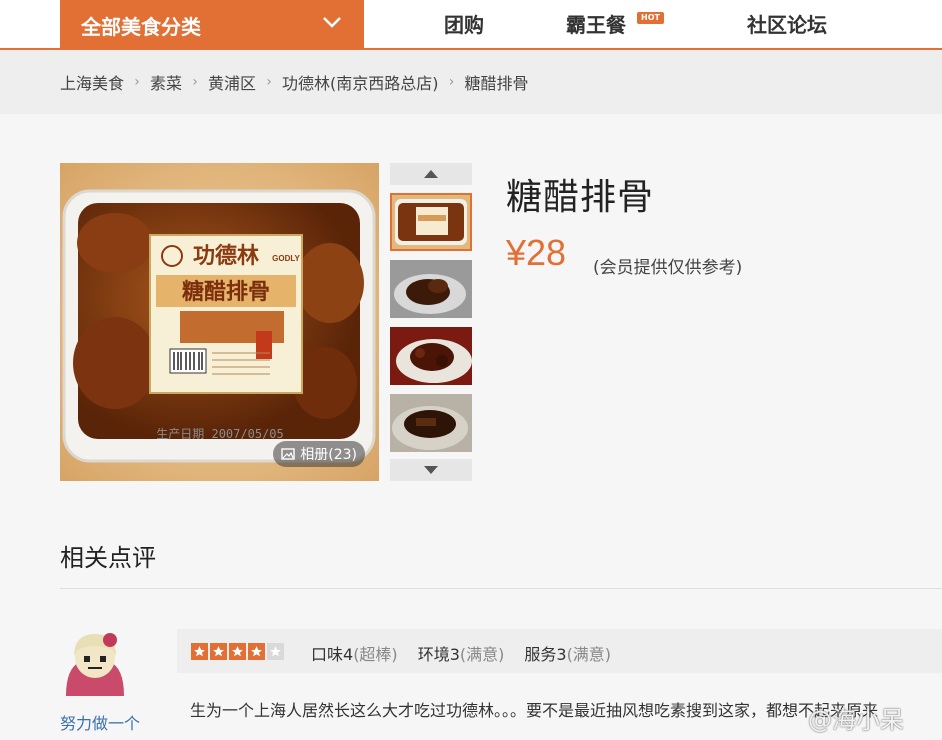 This screenshot has width=942, height=740. Describe the element at coordinates (650, 18) in the screenshot. I see `hot-badge: HOT` at that location.